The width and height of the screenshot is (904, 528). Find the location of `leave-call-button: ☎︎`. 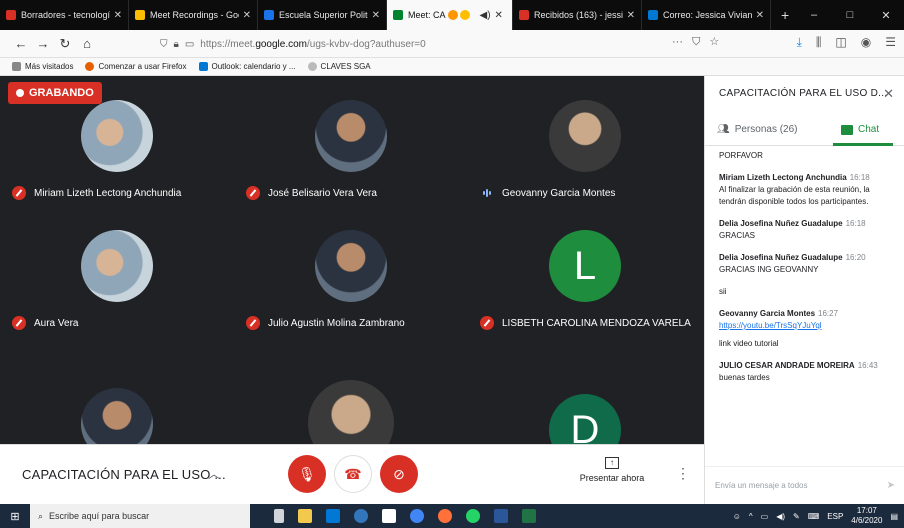

leave-call-button: ☎︎ is located at coordinates (353, 474).